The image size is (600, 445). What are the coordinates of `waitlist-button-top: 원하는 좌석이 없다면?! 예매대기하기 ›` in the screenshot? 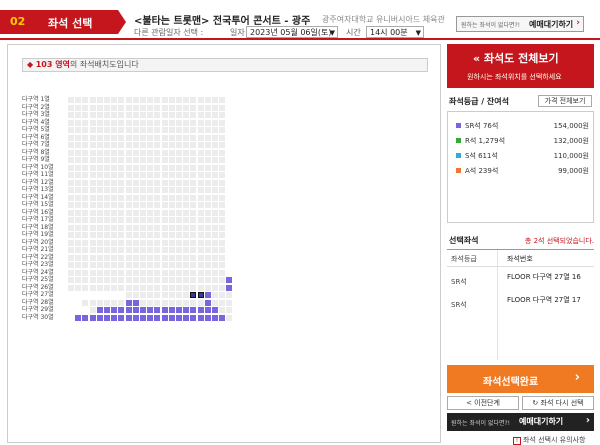 It's located at (520, 24).